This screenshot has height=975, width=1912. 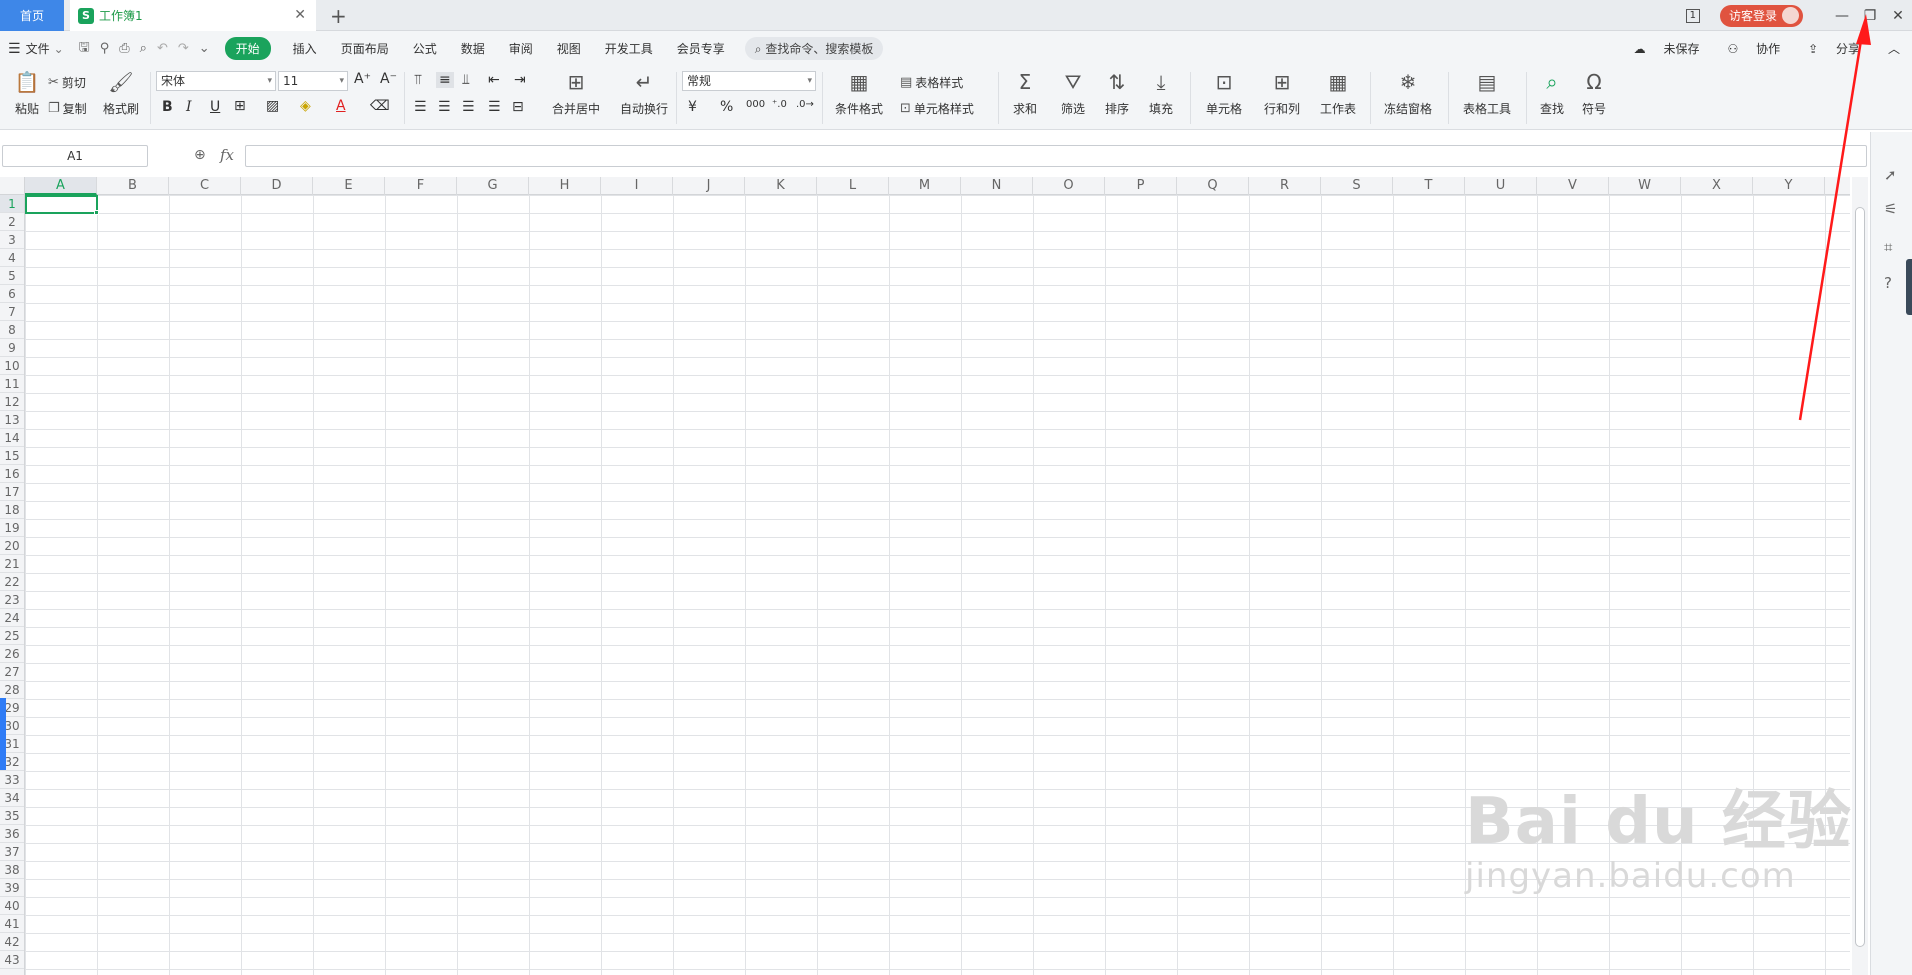 What do you see at coordinates (12, 546) in the screenshot?
I see `row-header-20: 20` at bounding box center [12, 546].